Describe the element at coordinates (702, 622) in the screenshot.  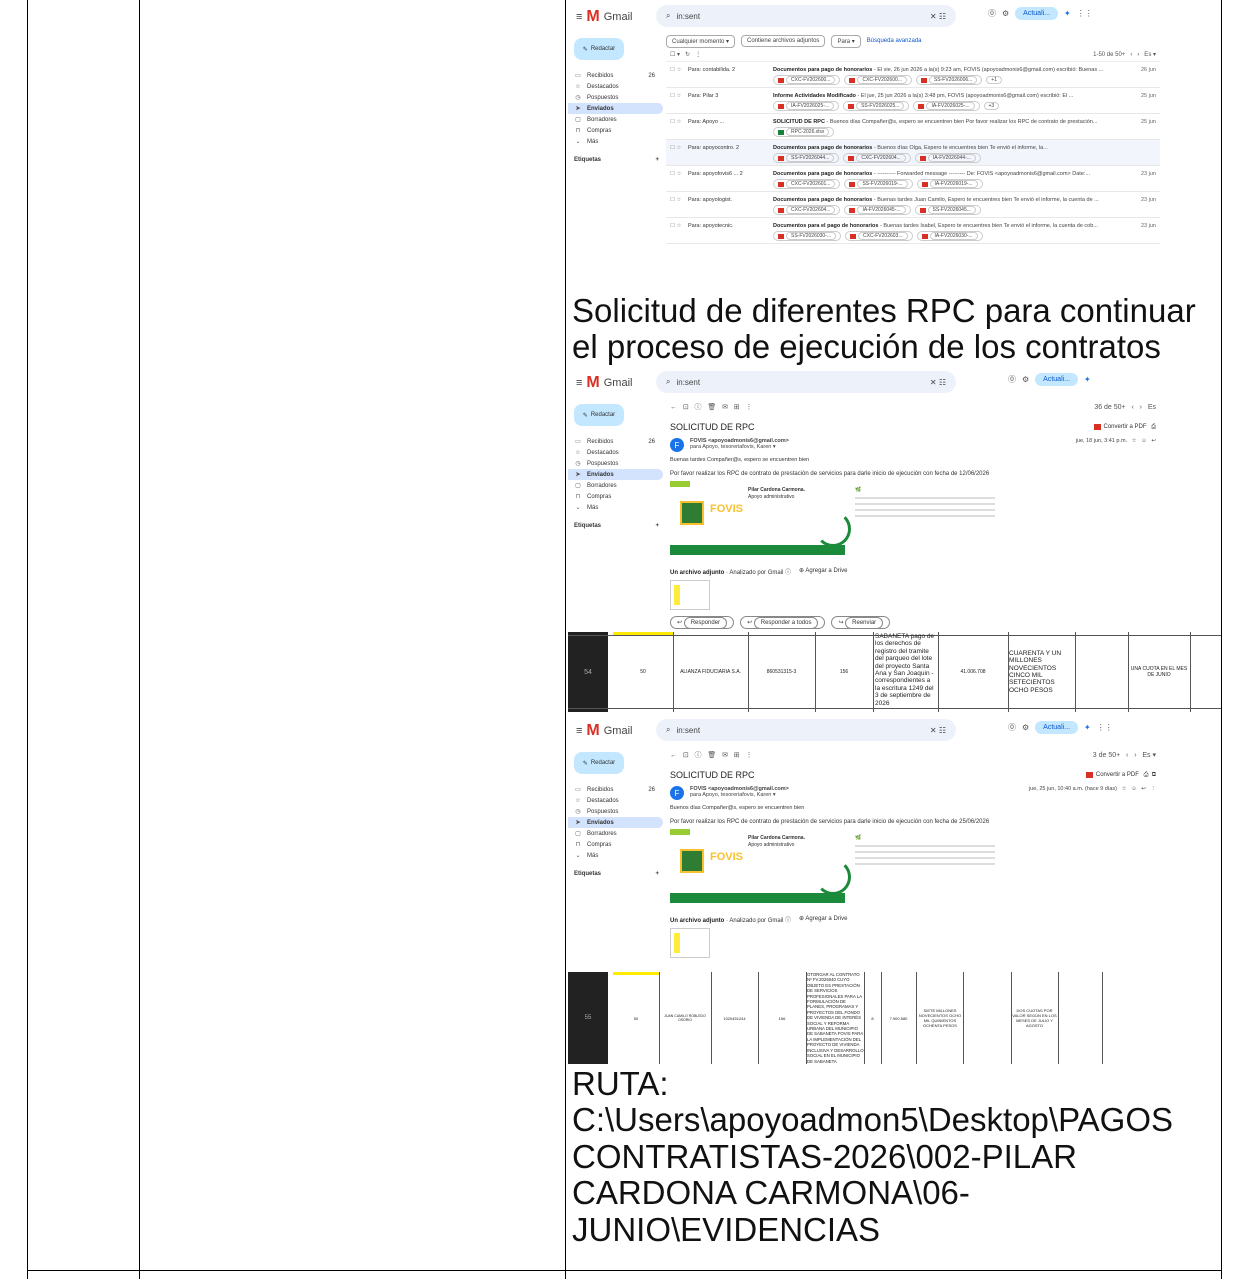
I see `reply-button: ↩ Responder` at that location.